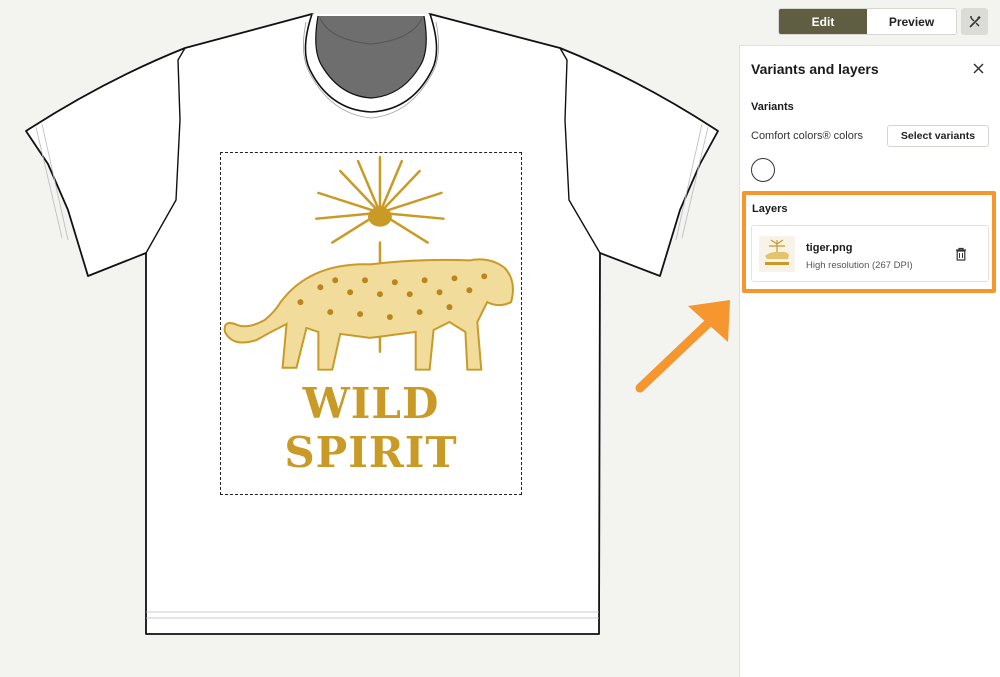 This screenshot has width=1000, height=677. I want to click on tools-button, so click(974, 21).